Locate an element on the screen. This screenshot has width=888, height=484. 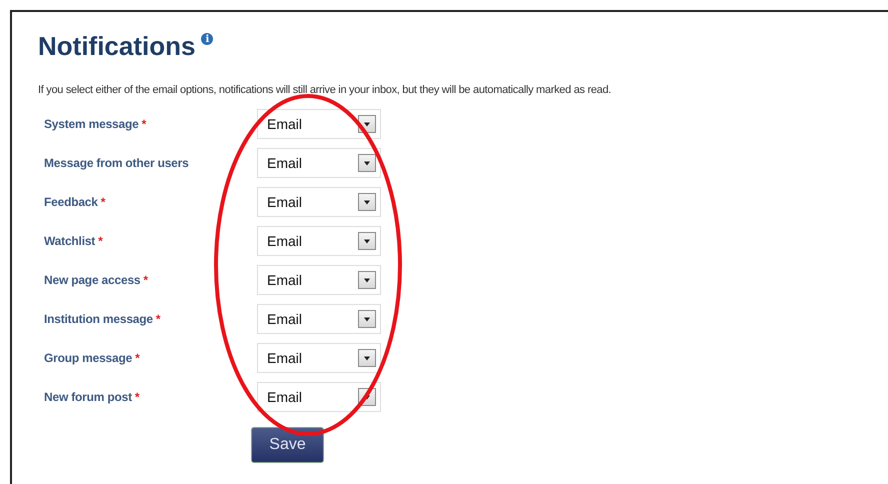
save-button: Save is located at coordinates (287, 445).